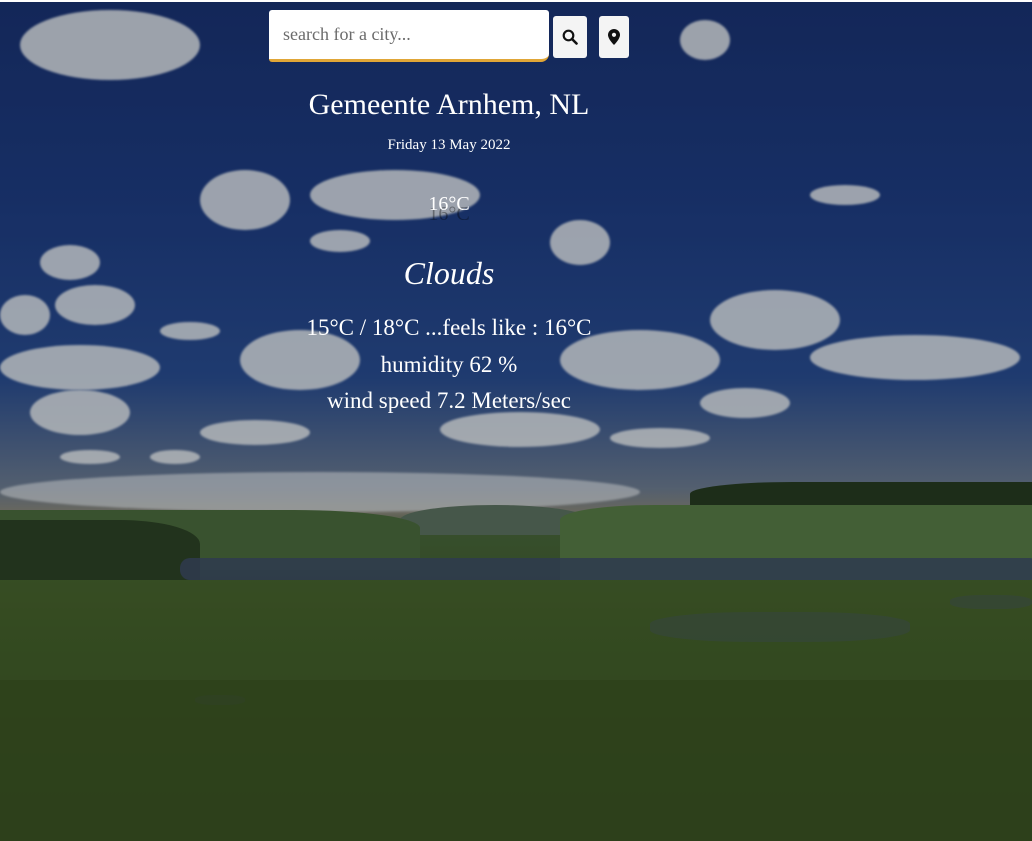 The width and height of the screenshot is (1032, 841). Describe the element at coordinates (449, 145) in the screenshot. I see `current-date: Friday 13 May 2022` at that location.